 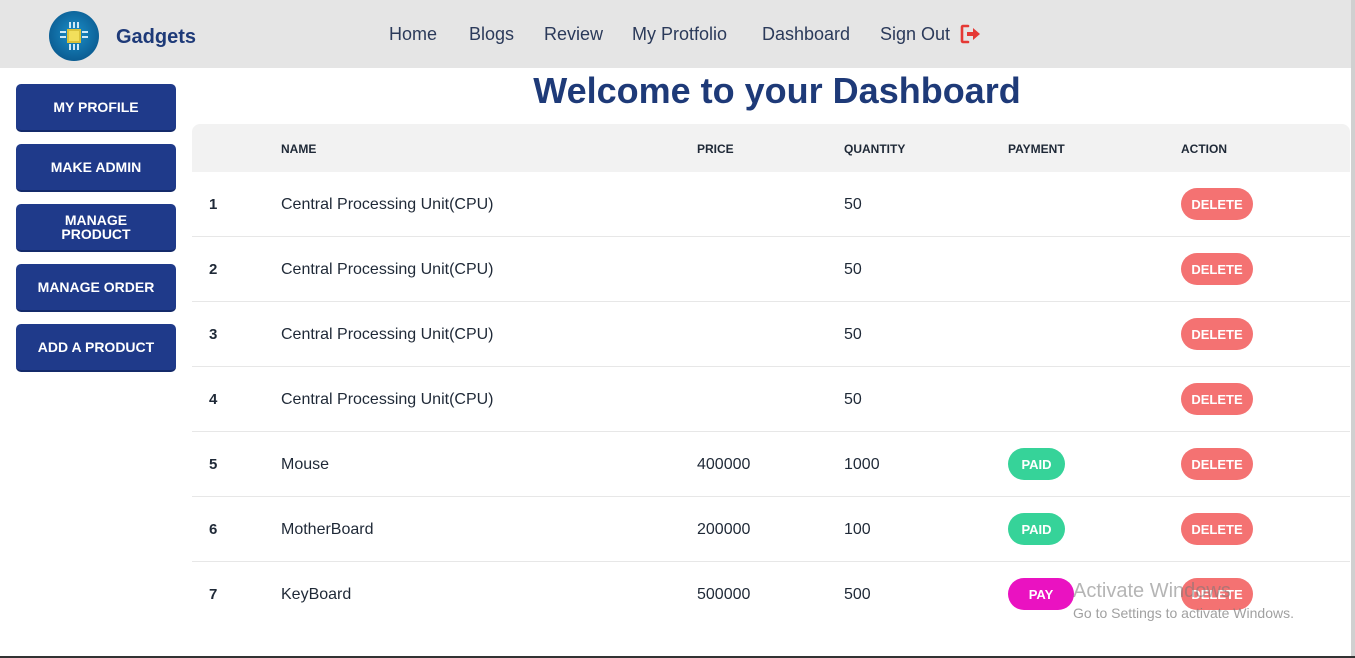 I want to click on add-product-button: ADD A PRODUCT, so click(x=96, y=348).